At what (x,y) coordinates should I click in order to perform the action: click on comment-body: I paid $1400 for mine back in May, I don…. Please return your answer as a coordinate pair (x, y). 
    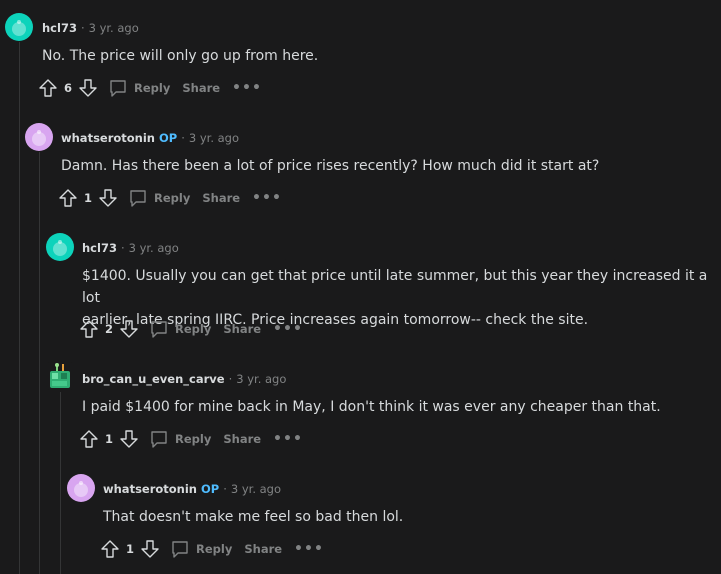
    Looking at the image, I should click on (371, 407).